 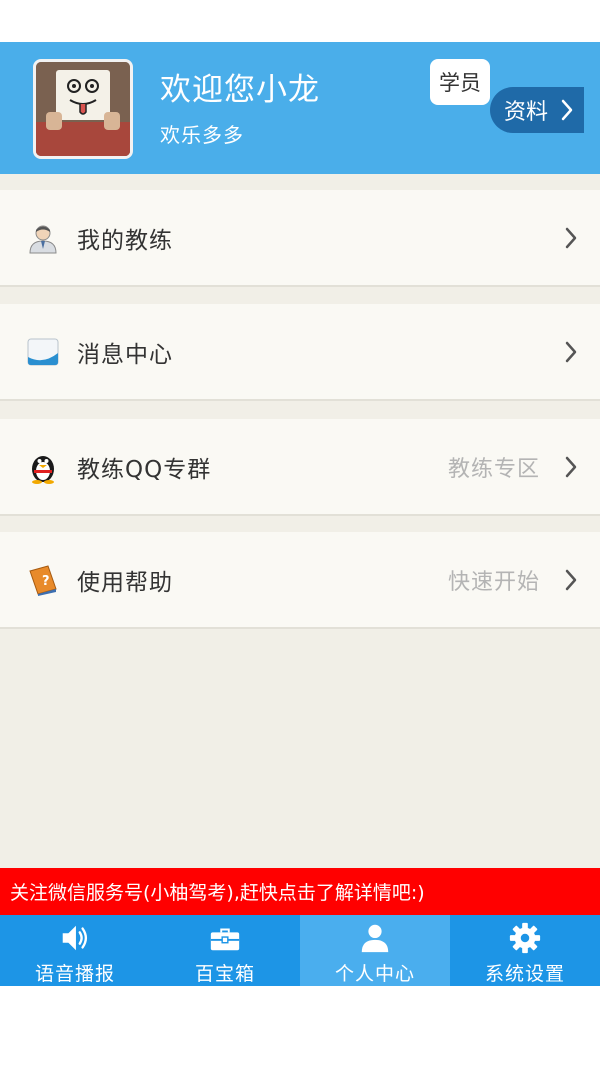 I want to click on profile-button: 资料, so click(x=537, y=110).